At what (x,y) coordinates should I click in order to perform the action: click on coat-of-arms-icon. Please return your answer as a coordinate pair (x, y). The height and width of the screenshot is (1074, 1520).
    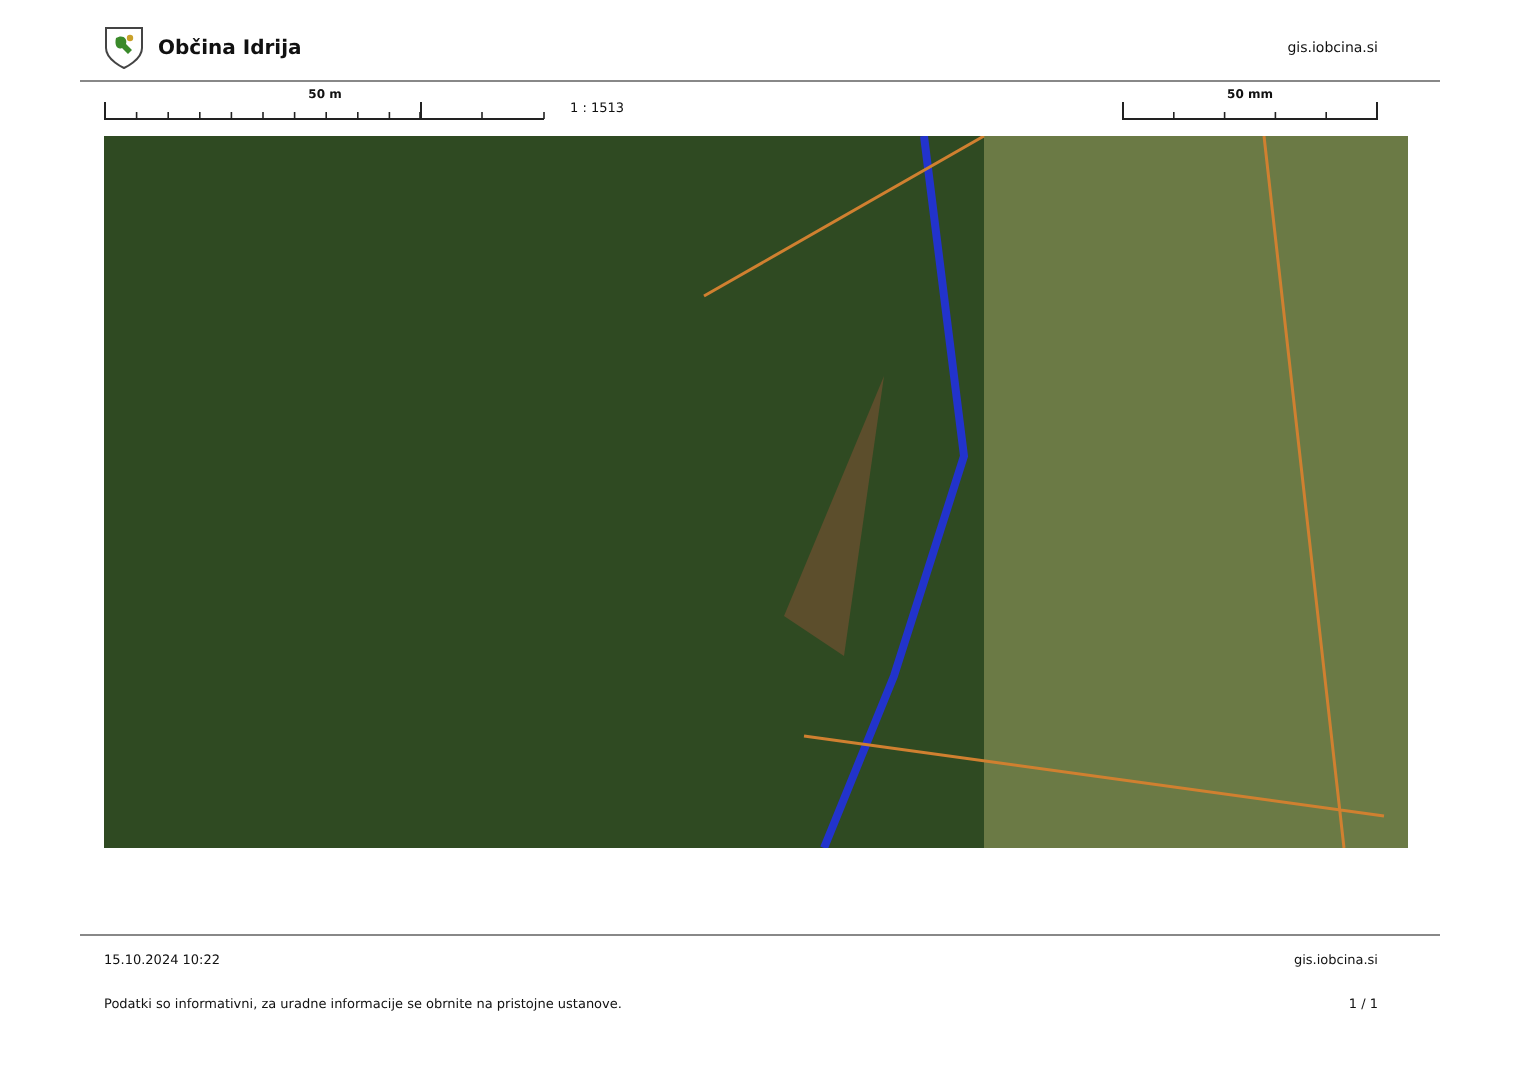
    Looking at the image, I should click on (124, 48).